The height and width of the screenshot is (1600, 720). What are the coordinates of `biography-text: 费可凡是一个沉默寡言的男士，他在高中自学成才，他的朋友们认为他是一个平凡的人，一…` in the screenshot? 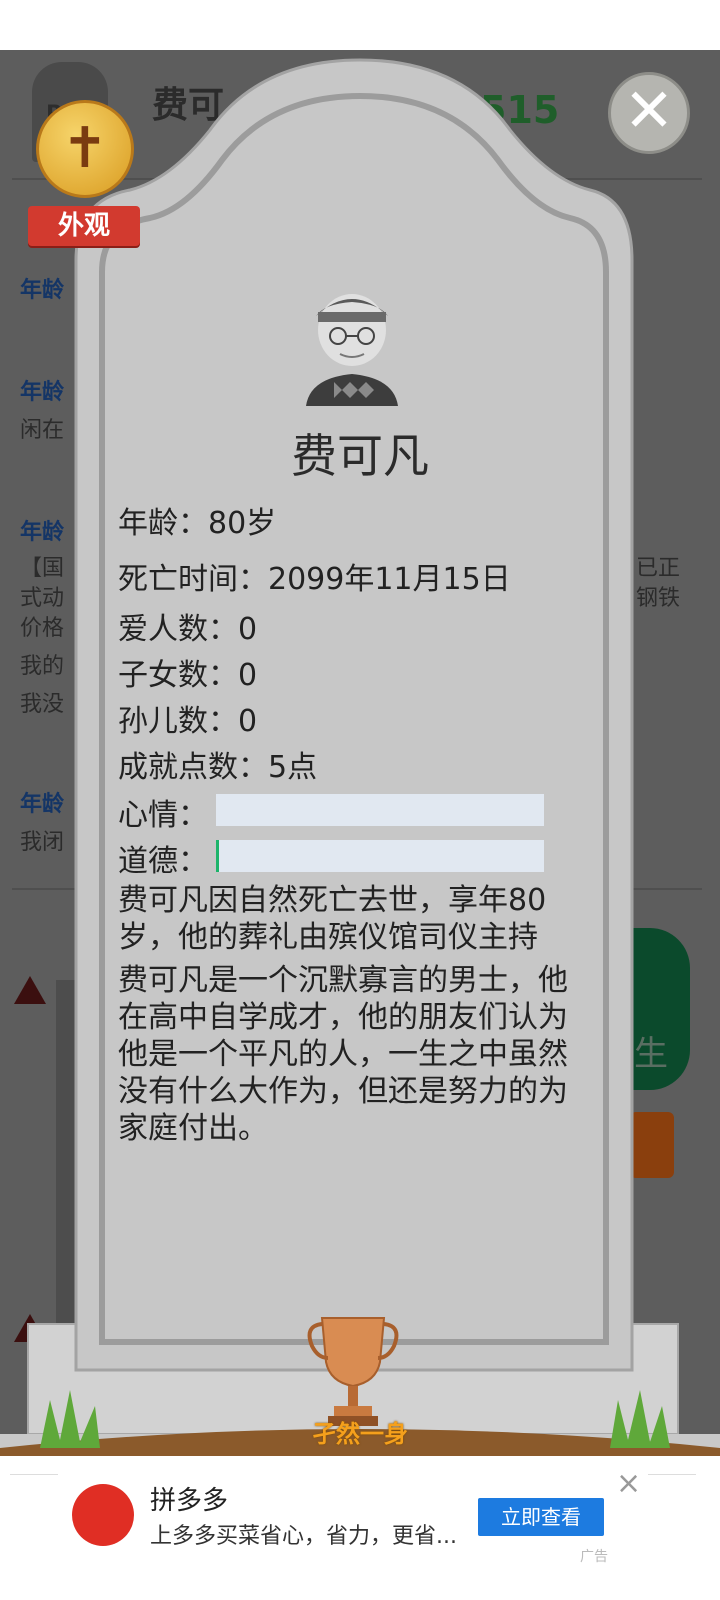 It's located at (343, 1054).